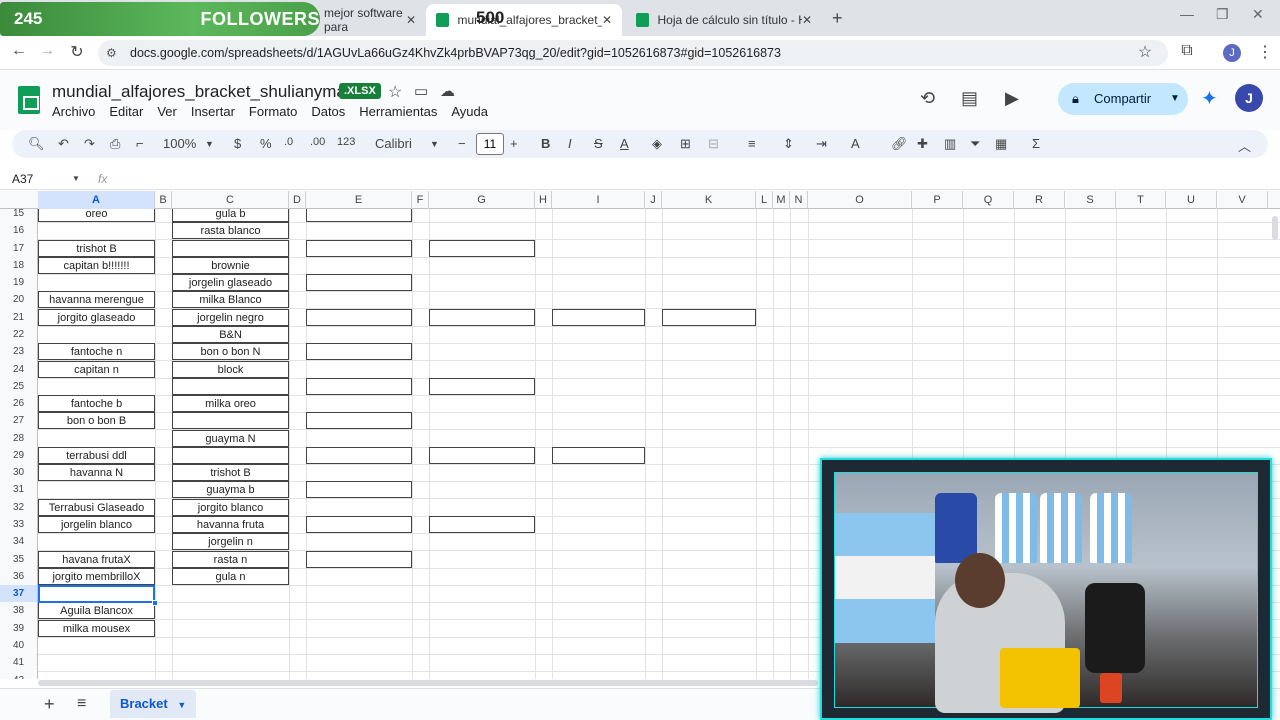  Describe the element at coordinates (18, 576) in the screenshot. I see `row-header-36: 36` at that location.